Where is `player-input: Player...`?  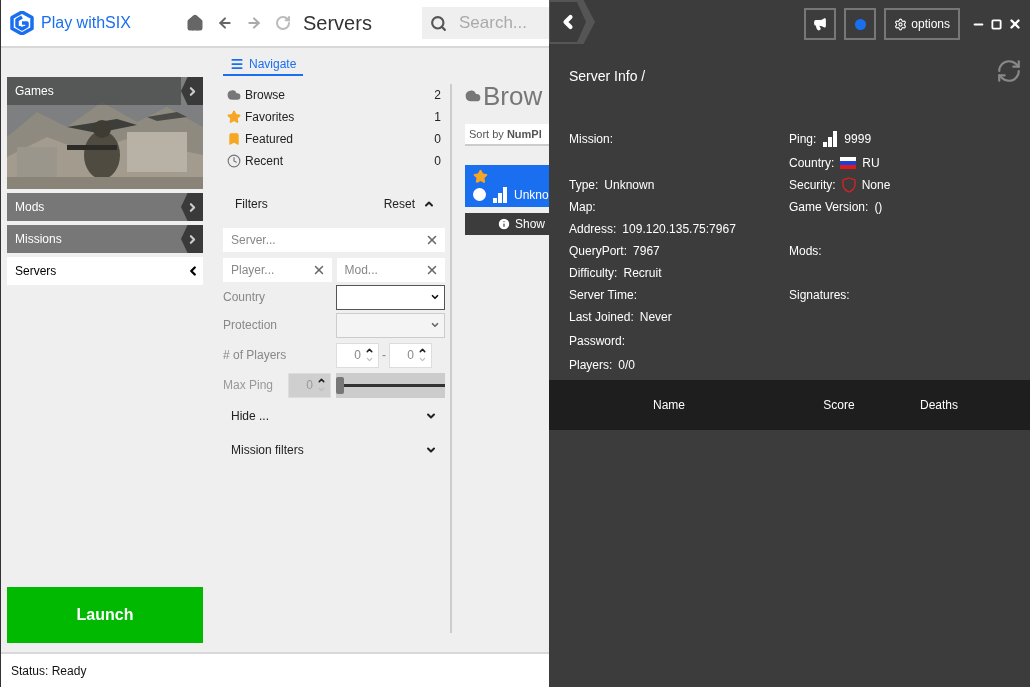 player-input: Player... is located at coordinates (271, 270).